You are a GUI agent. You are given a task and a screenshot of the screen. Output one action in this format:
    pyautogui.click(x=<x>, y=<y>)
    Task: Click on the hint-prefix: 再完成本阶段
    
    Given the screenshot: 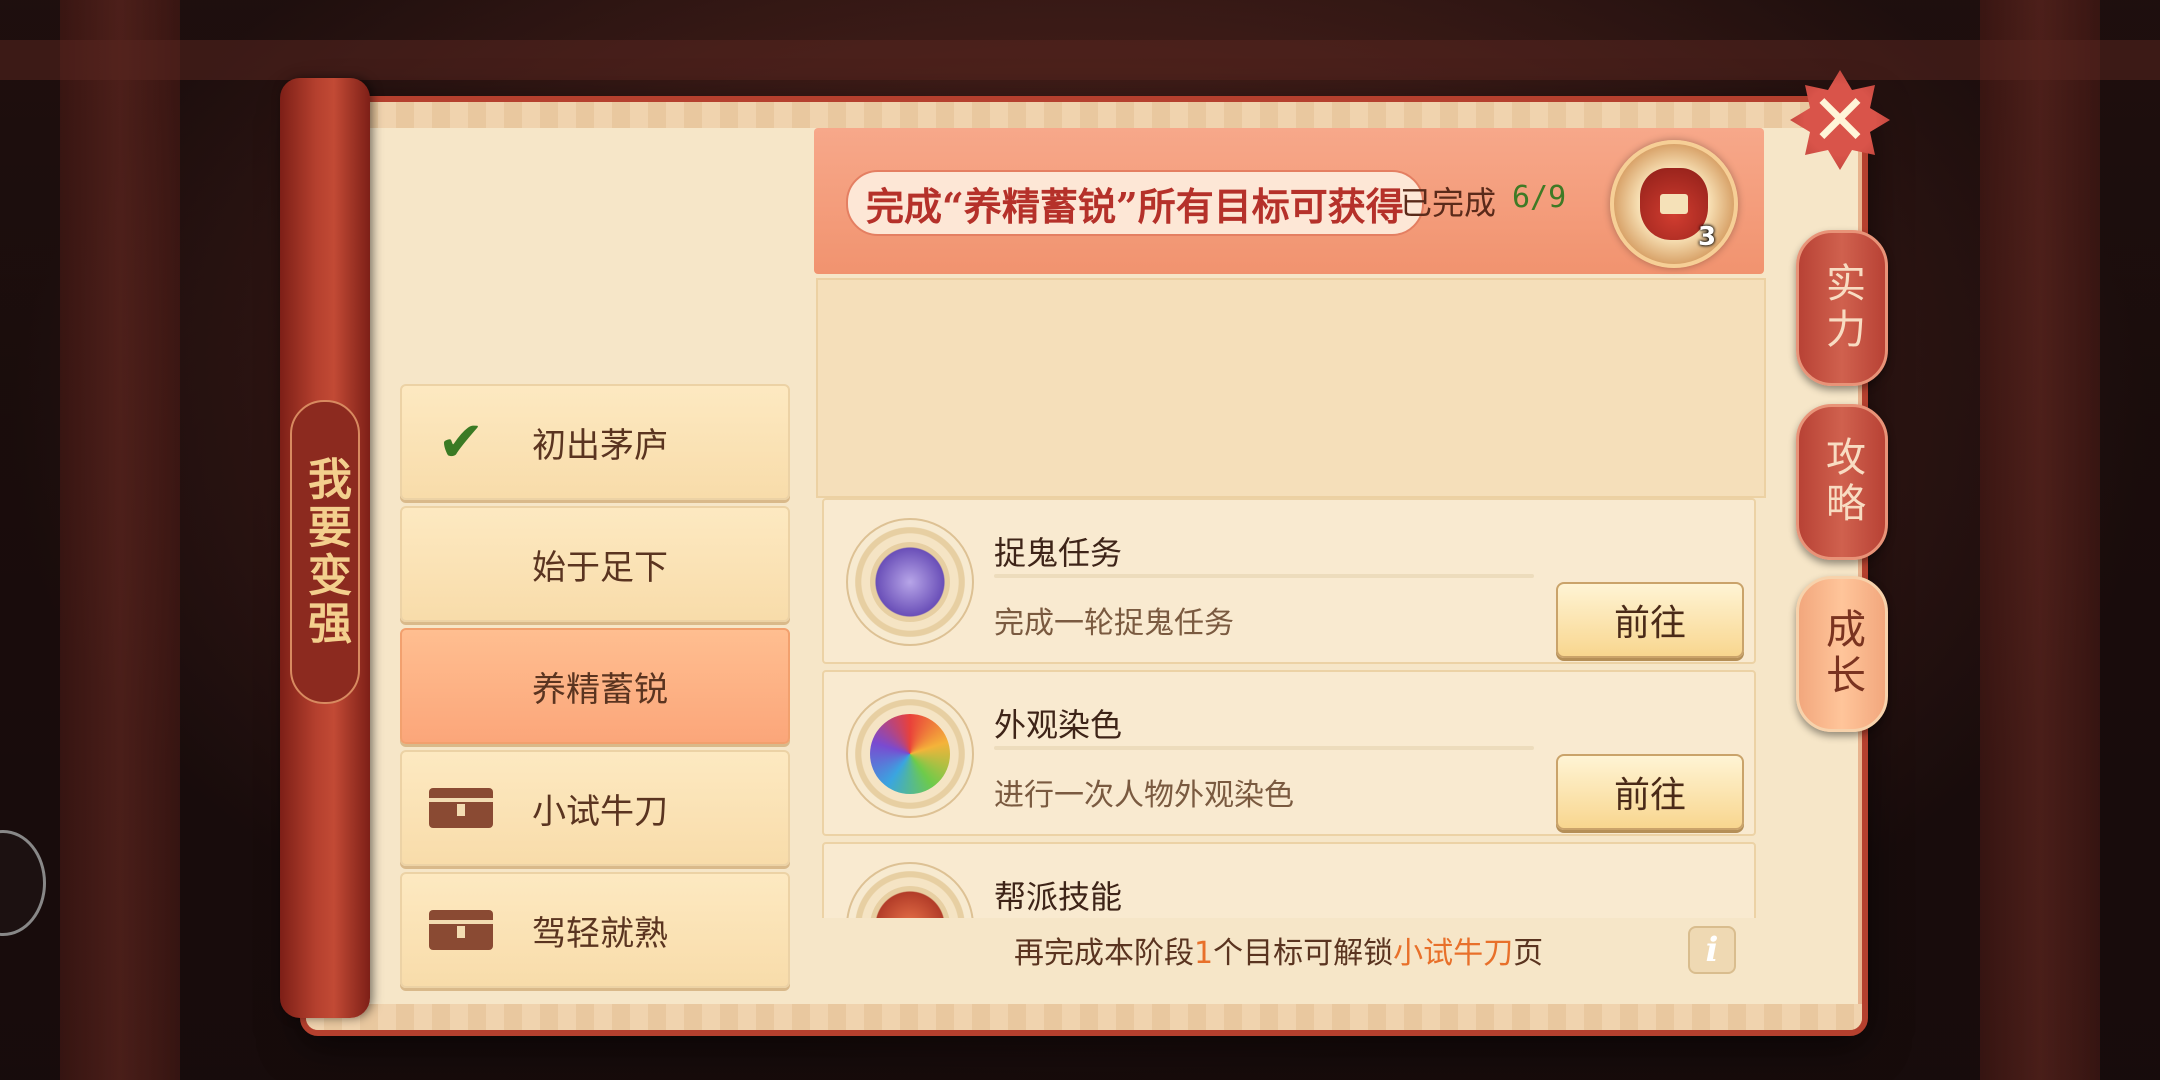 What is the action you would take?
    pyautogui.click(x=1104, y=953)
    